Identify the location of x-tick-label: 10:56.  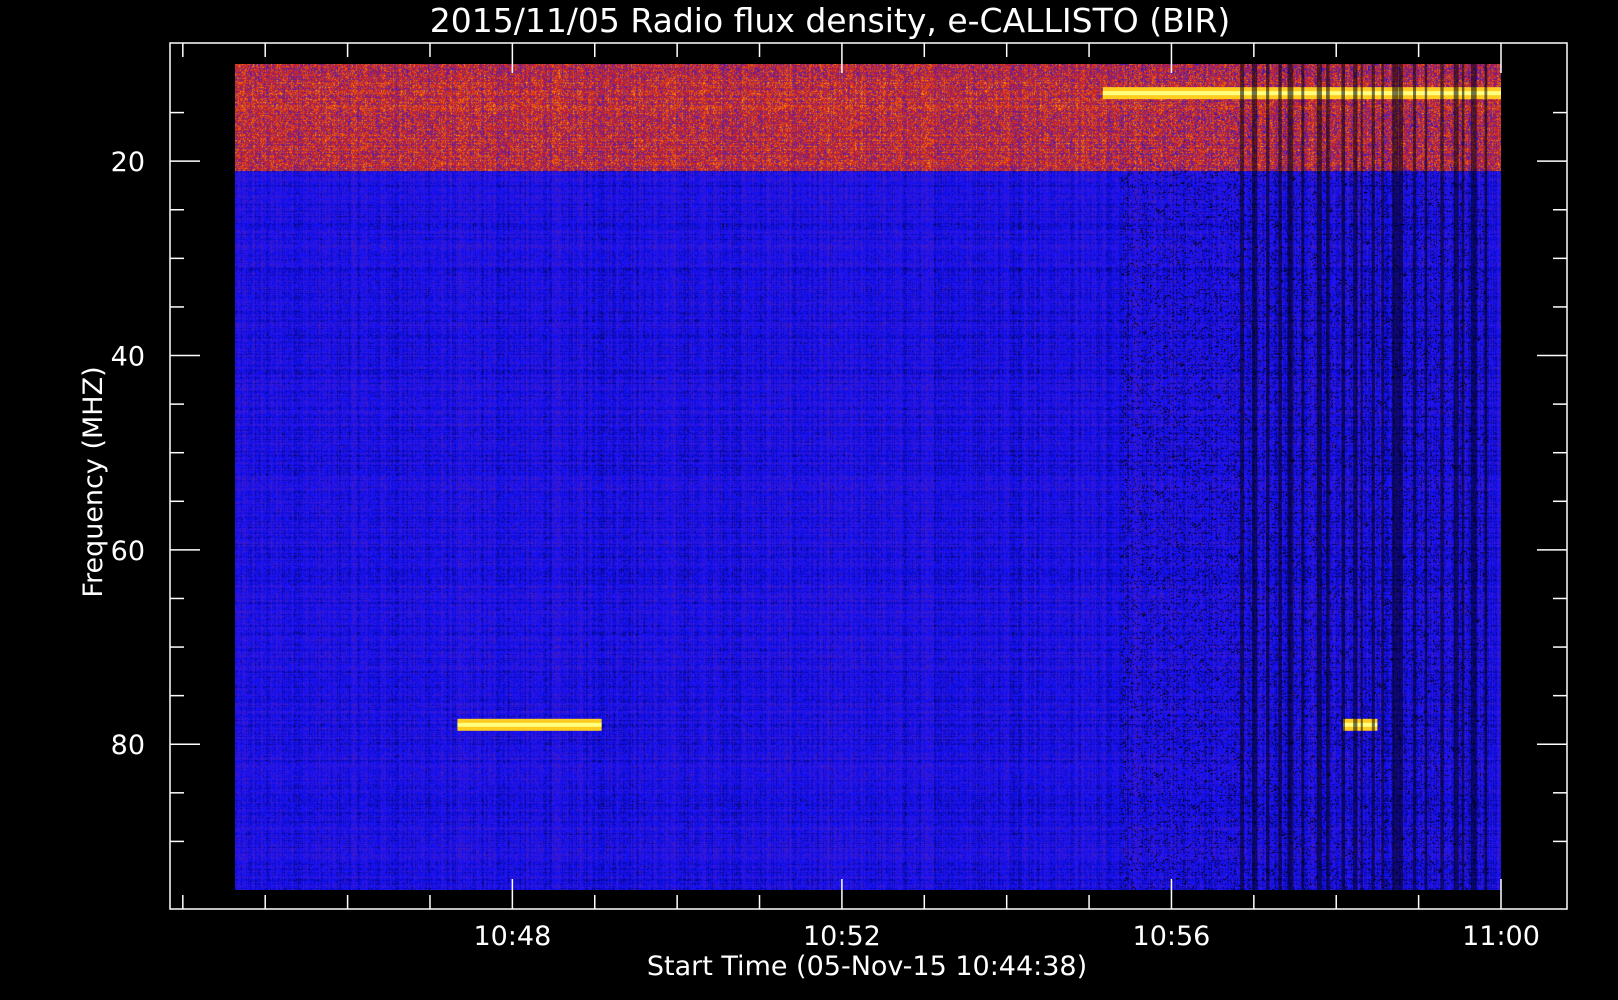
(1172, 936).